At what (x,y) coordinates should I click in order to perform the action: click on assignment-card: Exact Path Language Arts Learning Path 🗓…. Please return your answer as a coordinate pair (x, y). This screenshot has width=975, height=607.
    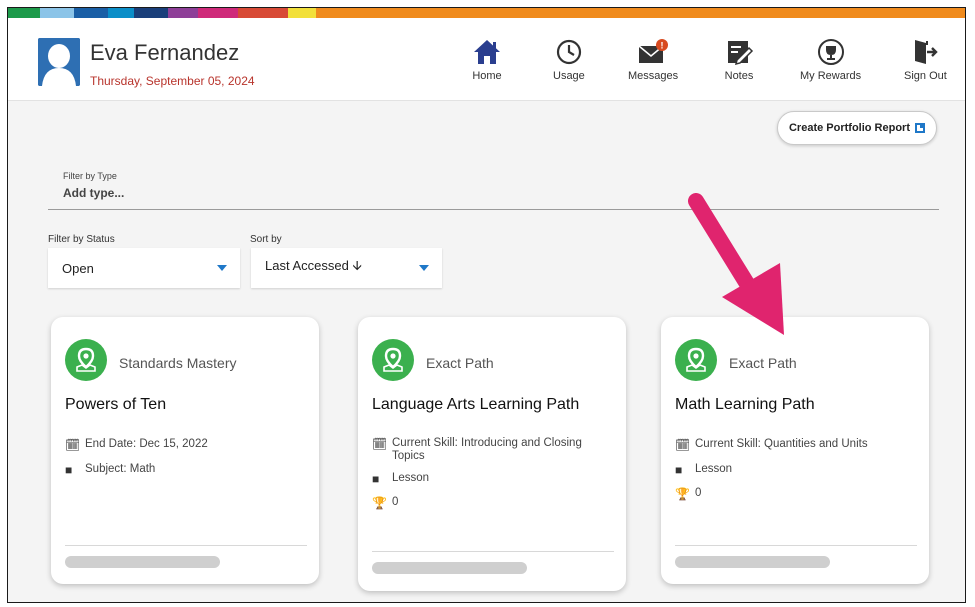
    Looking at the image, I should click on (492, 454).